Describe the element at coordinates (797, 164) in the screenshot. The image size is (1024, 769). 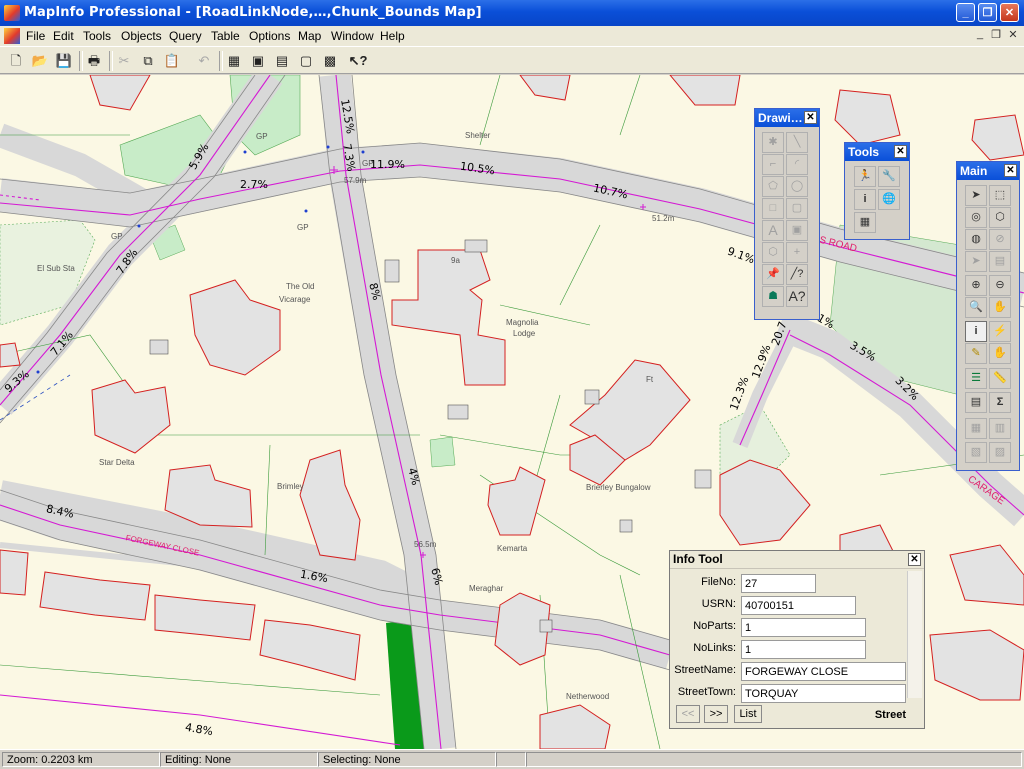
I see `arc-tool-icon: ◜` at that location.